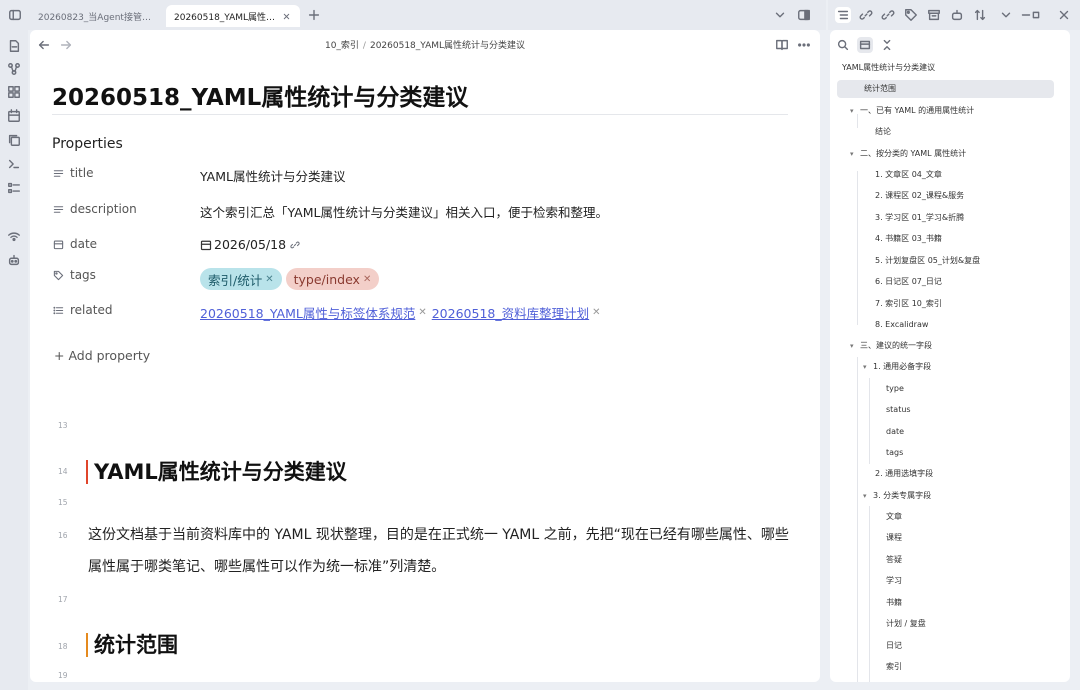 Image resolution: width=1080 pixels, height=690 pixels. Describe the element at coordinates (63, 599) in the screenshot. I see `line-number: 17` at that location.